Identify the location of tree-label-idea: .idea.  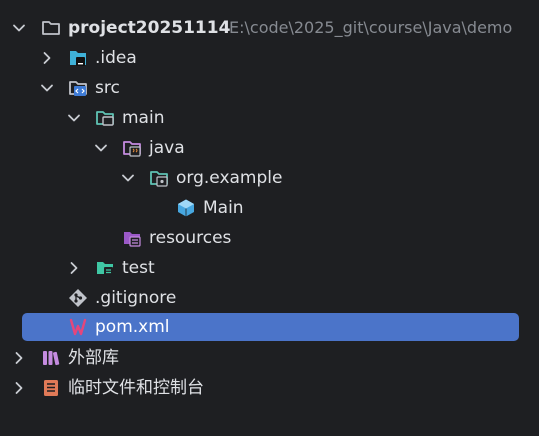
(116, 58).